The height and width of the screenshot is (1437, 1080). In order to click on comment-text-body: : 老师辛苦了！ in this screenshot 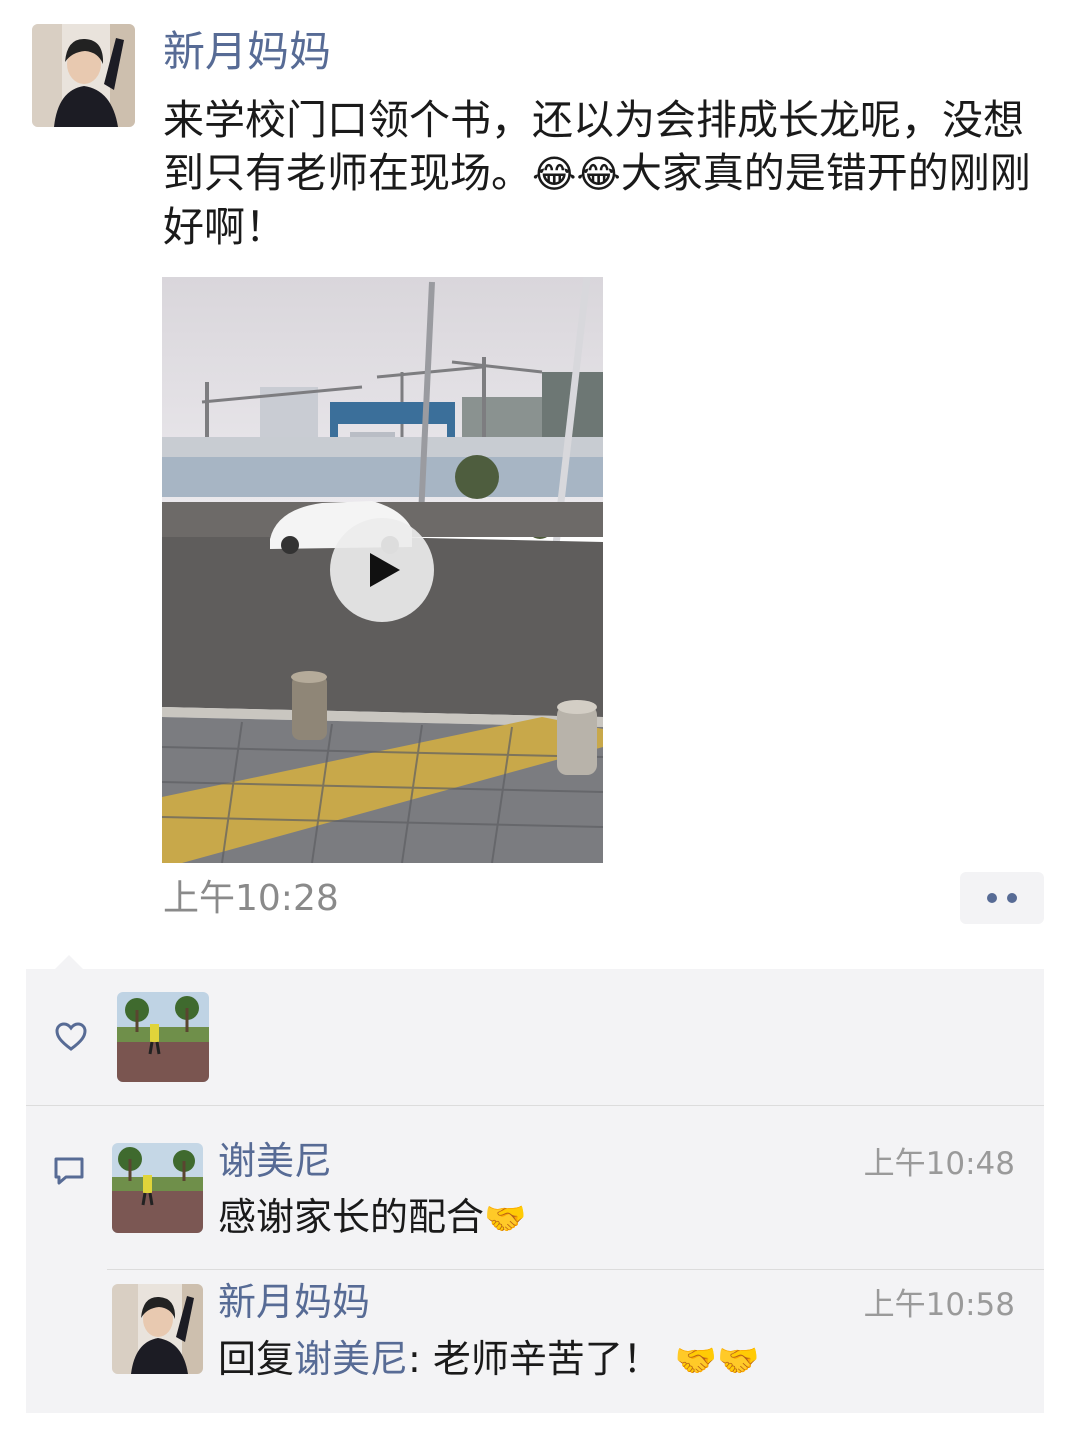, I will do `click(534, 1359)`.